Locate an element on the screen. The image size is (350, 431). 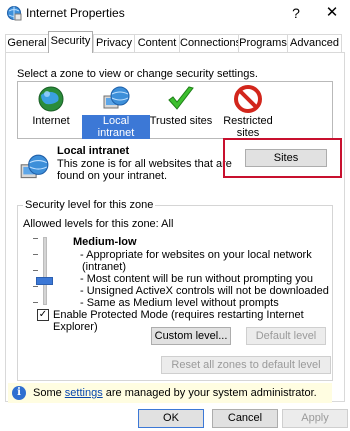
info-prefix: Some is located at coordinates (49, 393).